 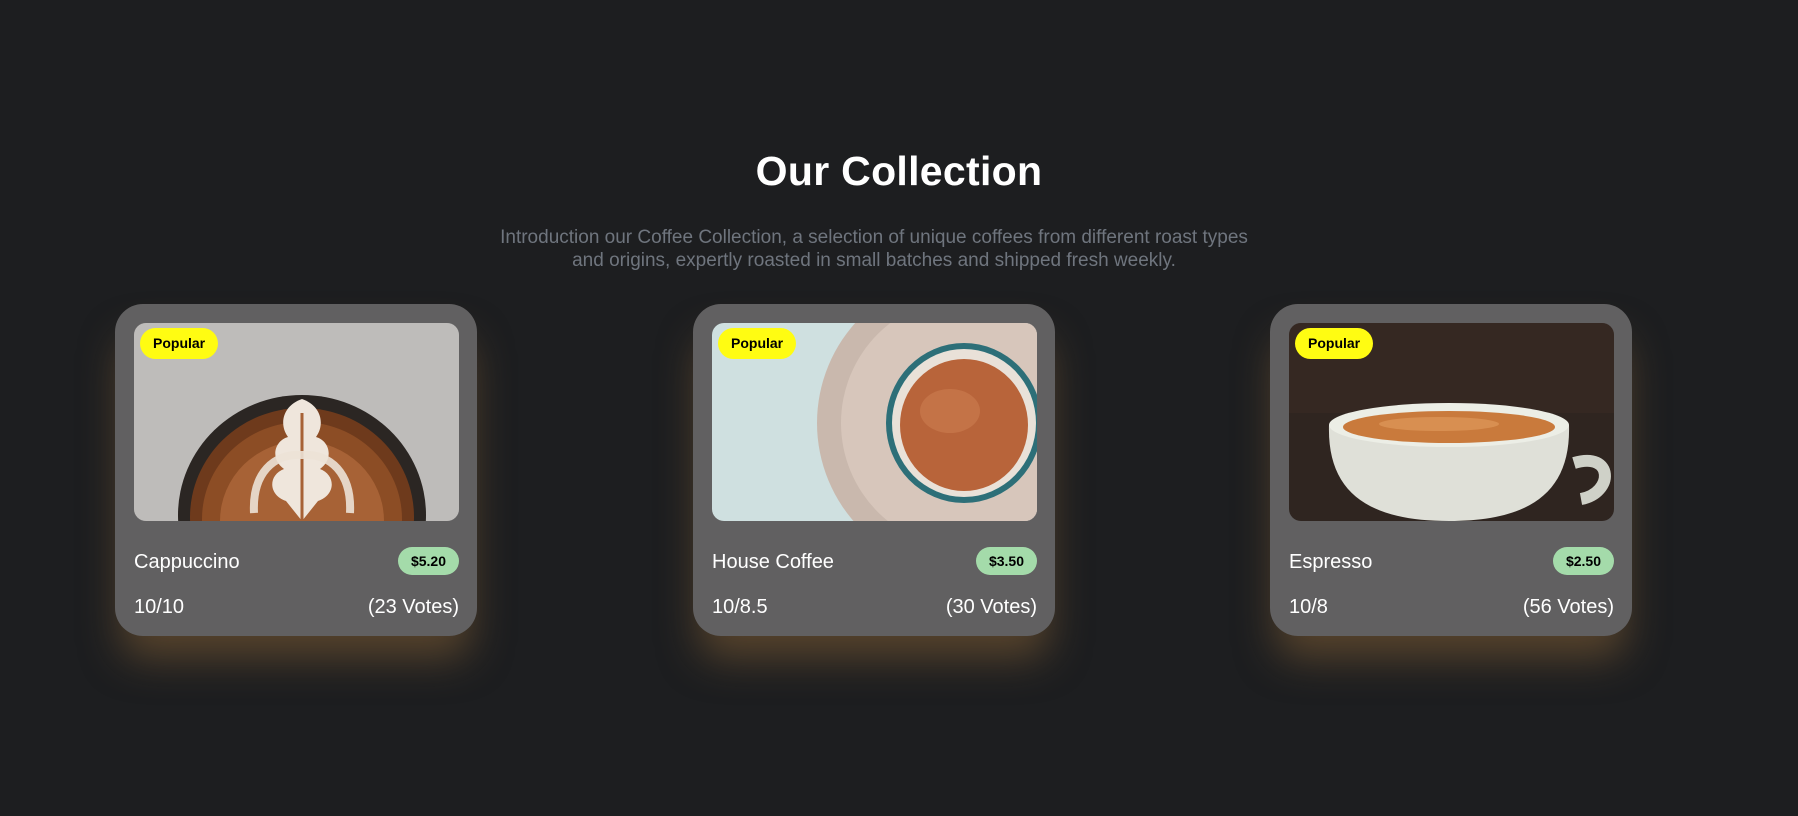 I want to click on product-name: Espresso, so click(x=1331, y=562).